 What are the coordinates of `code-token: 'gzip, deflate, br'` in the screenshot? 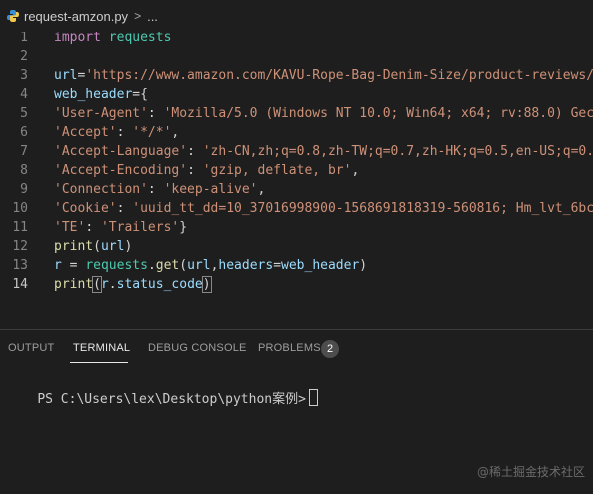 It's located at (277, 170).